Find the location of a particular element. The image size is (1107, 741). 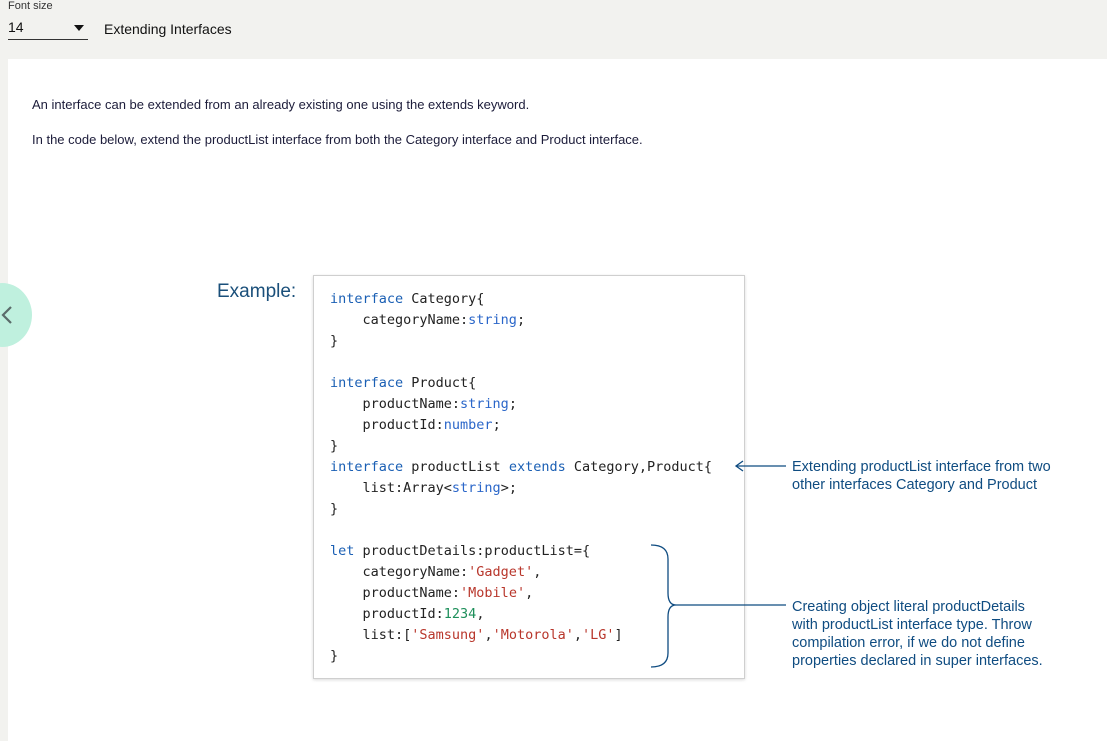

code-line: let productDetails:productList={ is located at coordinates (460, 551).